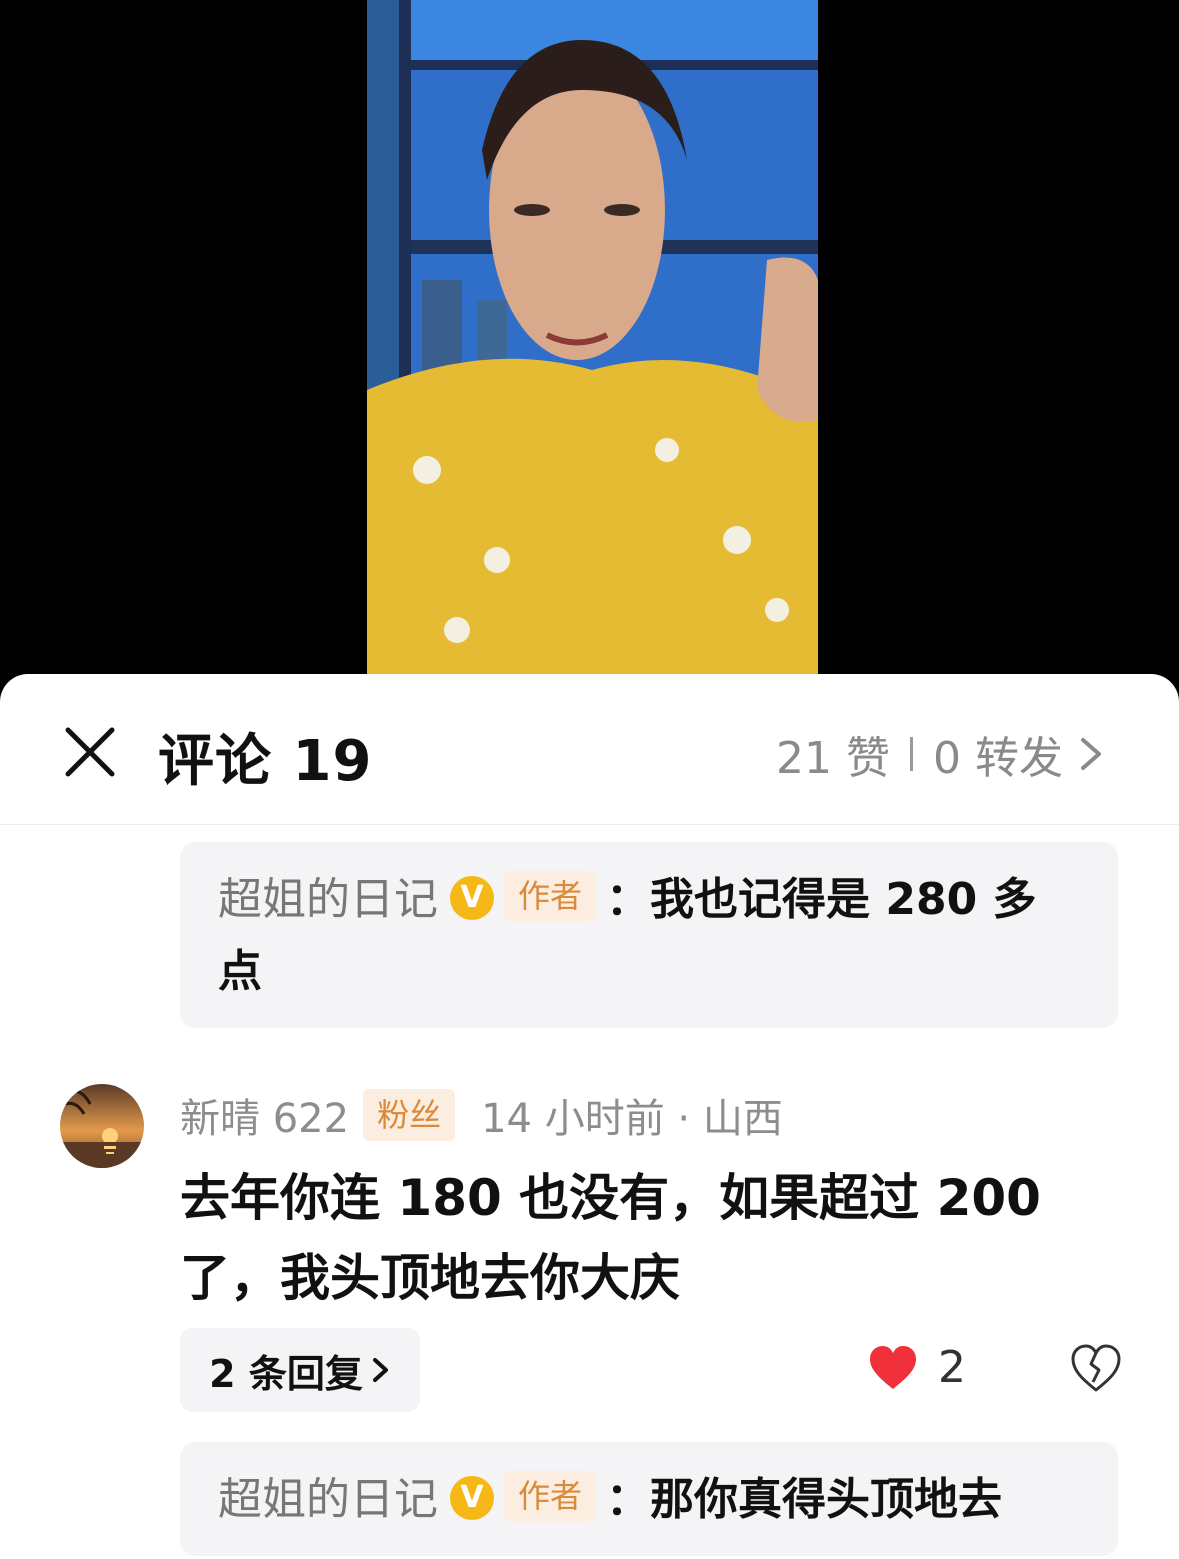 The width and height of the screenshot is (1179, 1559). I want to click on like-button: 2, so click(917, 1367).